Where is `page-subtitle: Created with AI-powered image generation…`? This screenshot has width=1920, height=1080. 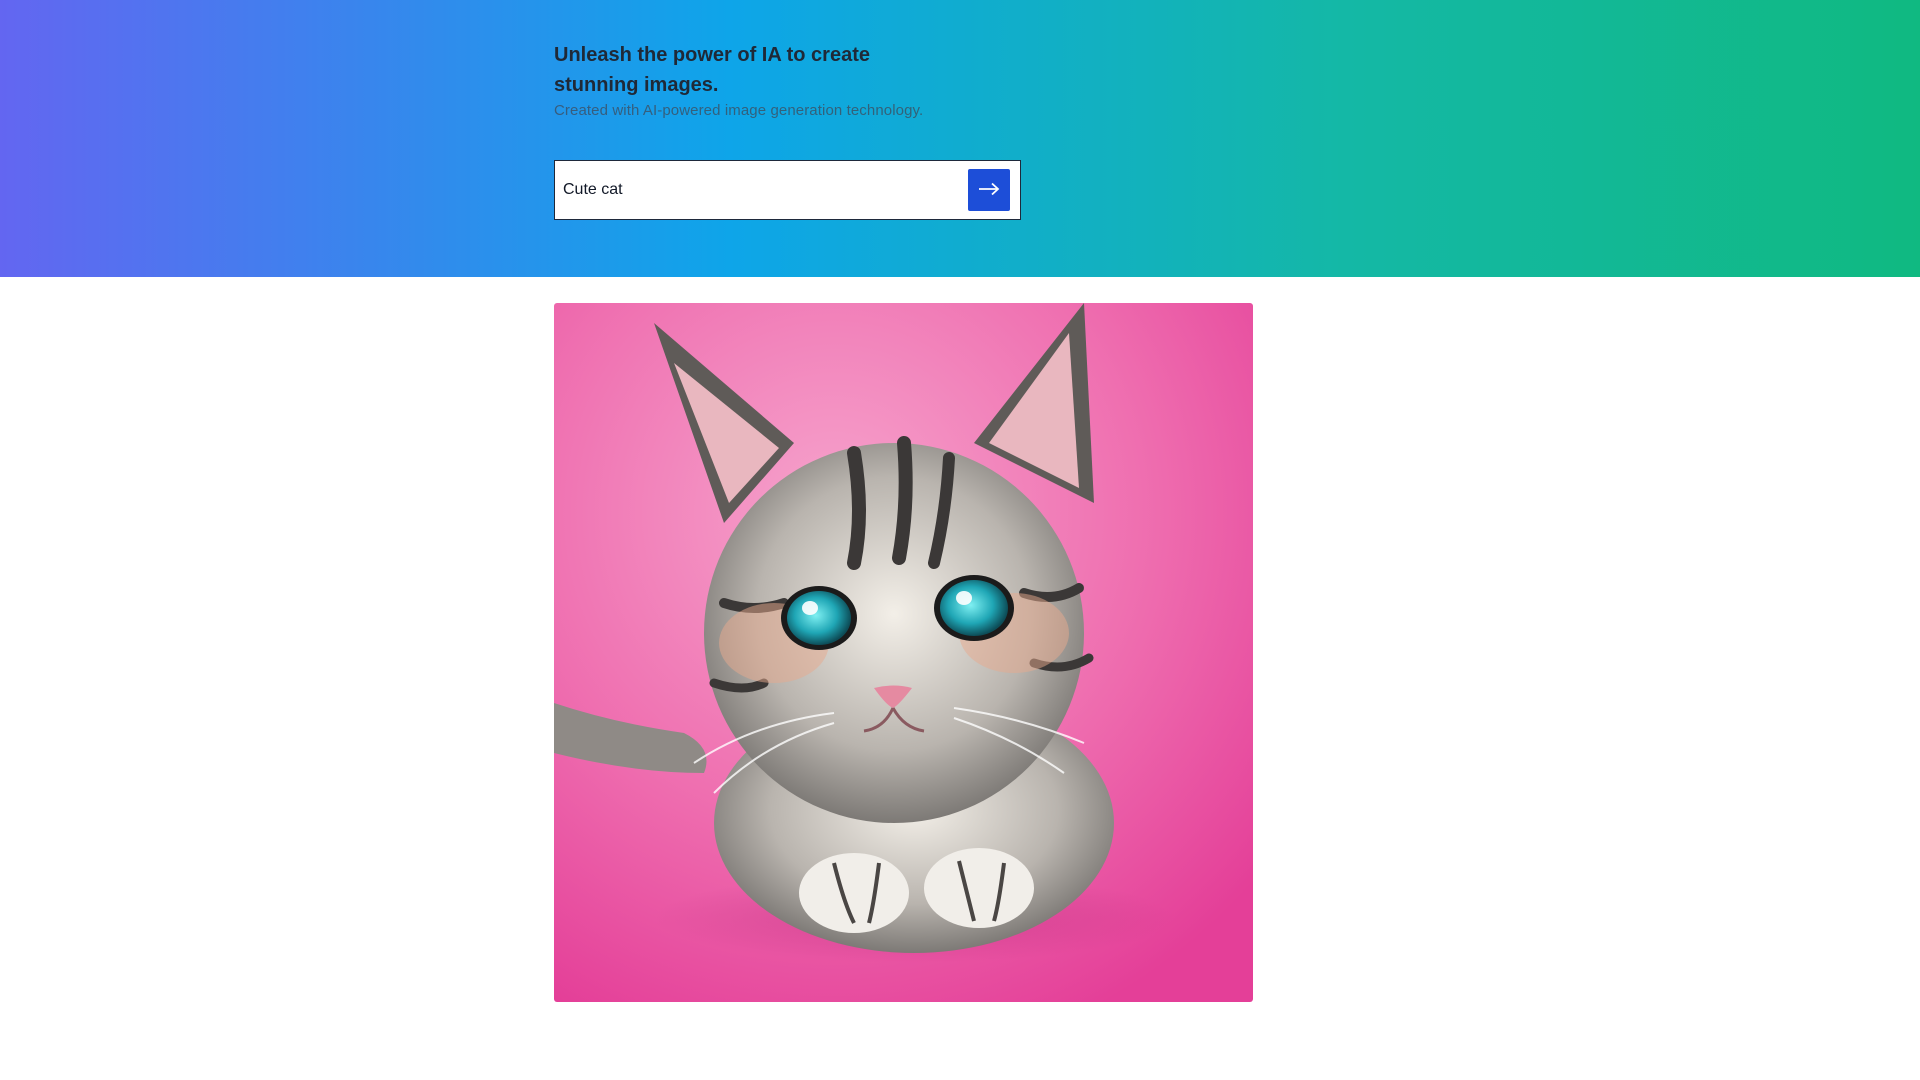 page-subtitle: Created with AI-powered image generation… is located at coordinates (739, 110).